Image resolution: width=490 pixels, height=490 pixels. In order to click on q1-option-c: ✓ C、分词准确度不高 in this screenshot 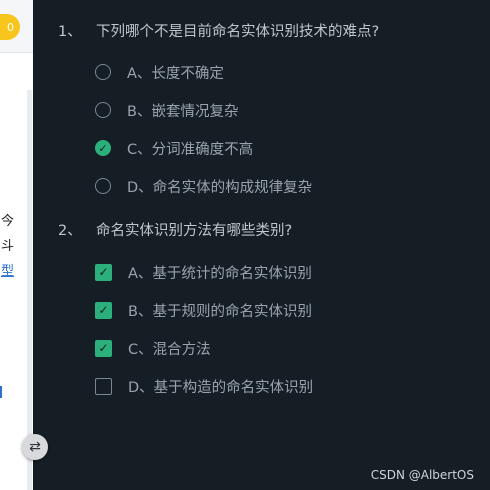, I will do `click(174, 148)`.